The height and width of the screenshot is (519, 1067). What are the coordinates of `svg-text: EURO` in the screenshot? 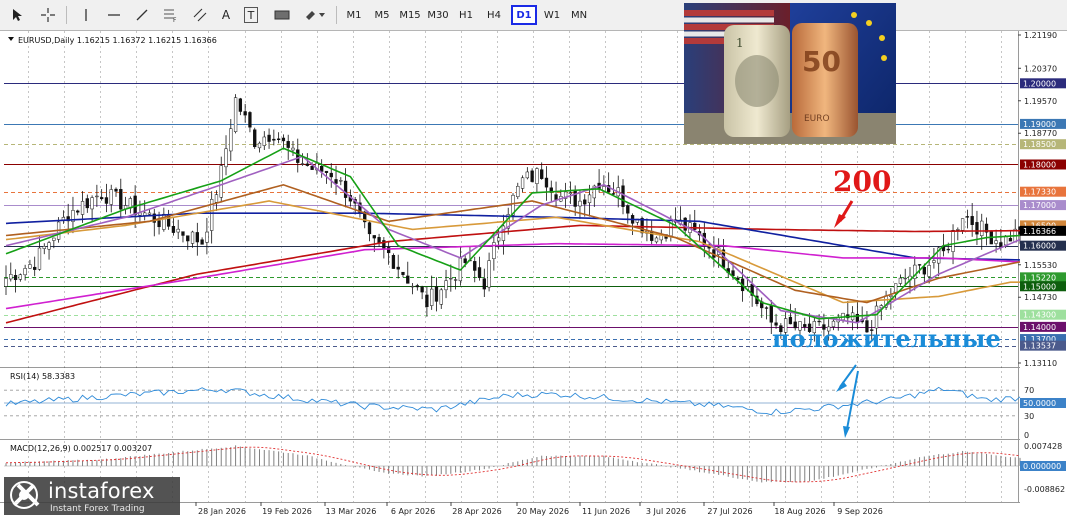 It's located at (817, 119).